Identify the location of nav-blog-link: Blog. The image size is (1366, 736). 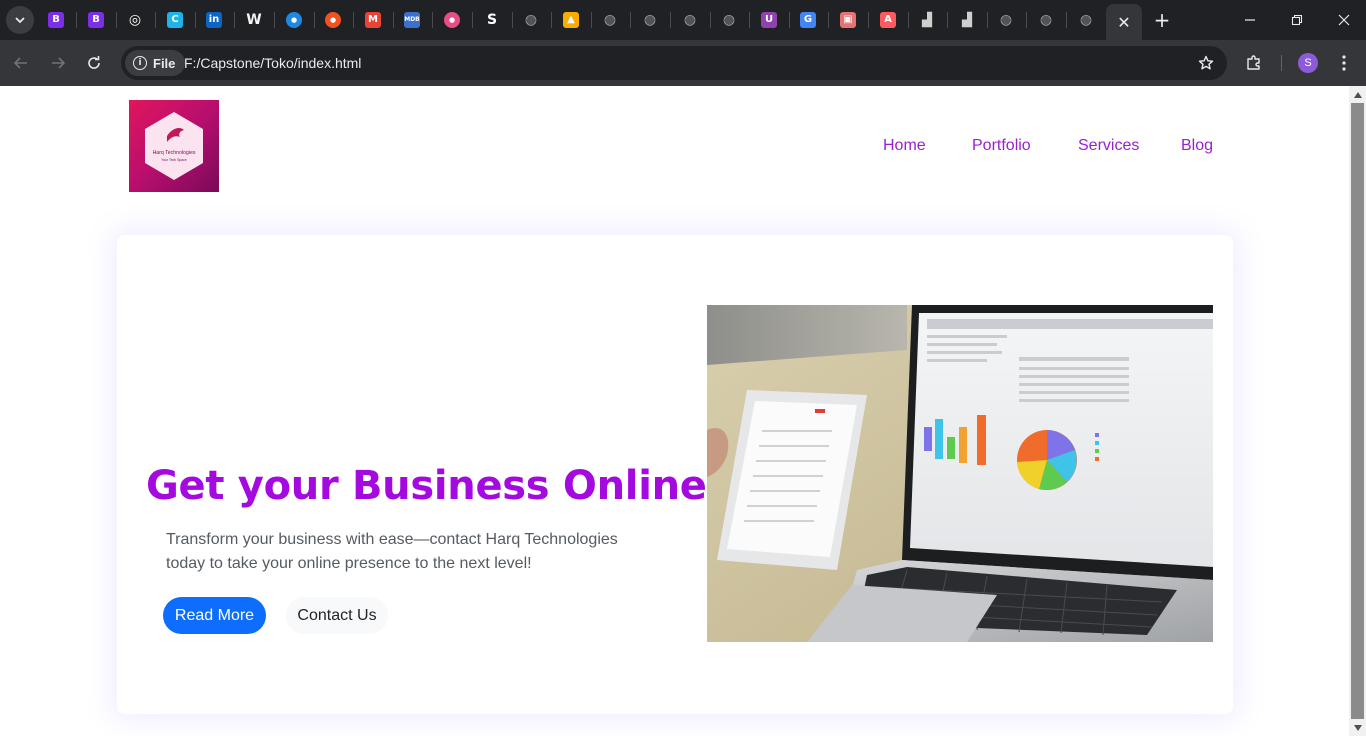
(1197, 146).